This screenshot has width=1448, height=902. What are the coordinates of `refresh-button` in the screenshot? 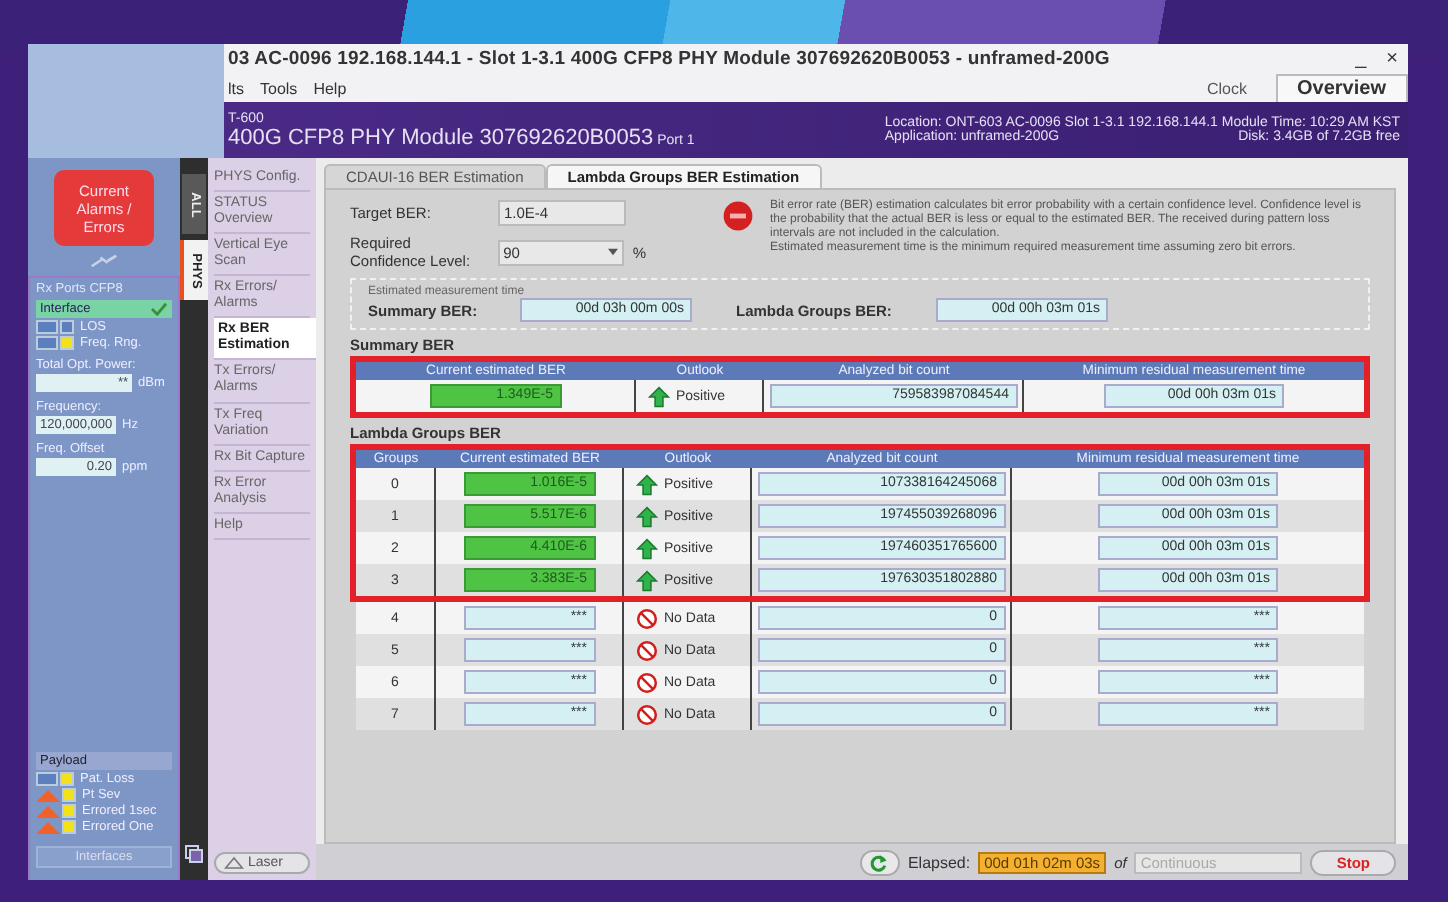 It's located at (879, 862).